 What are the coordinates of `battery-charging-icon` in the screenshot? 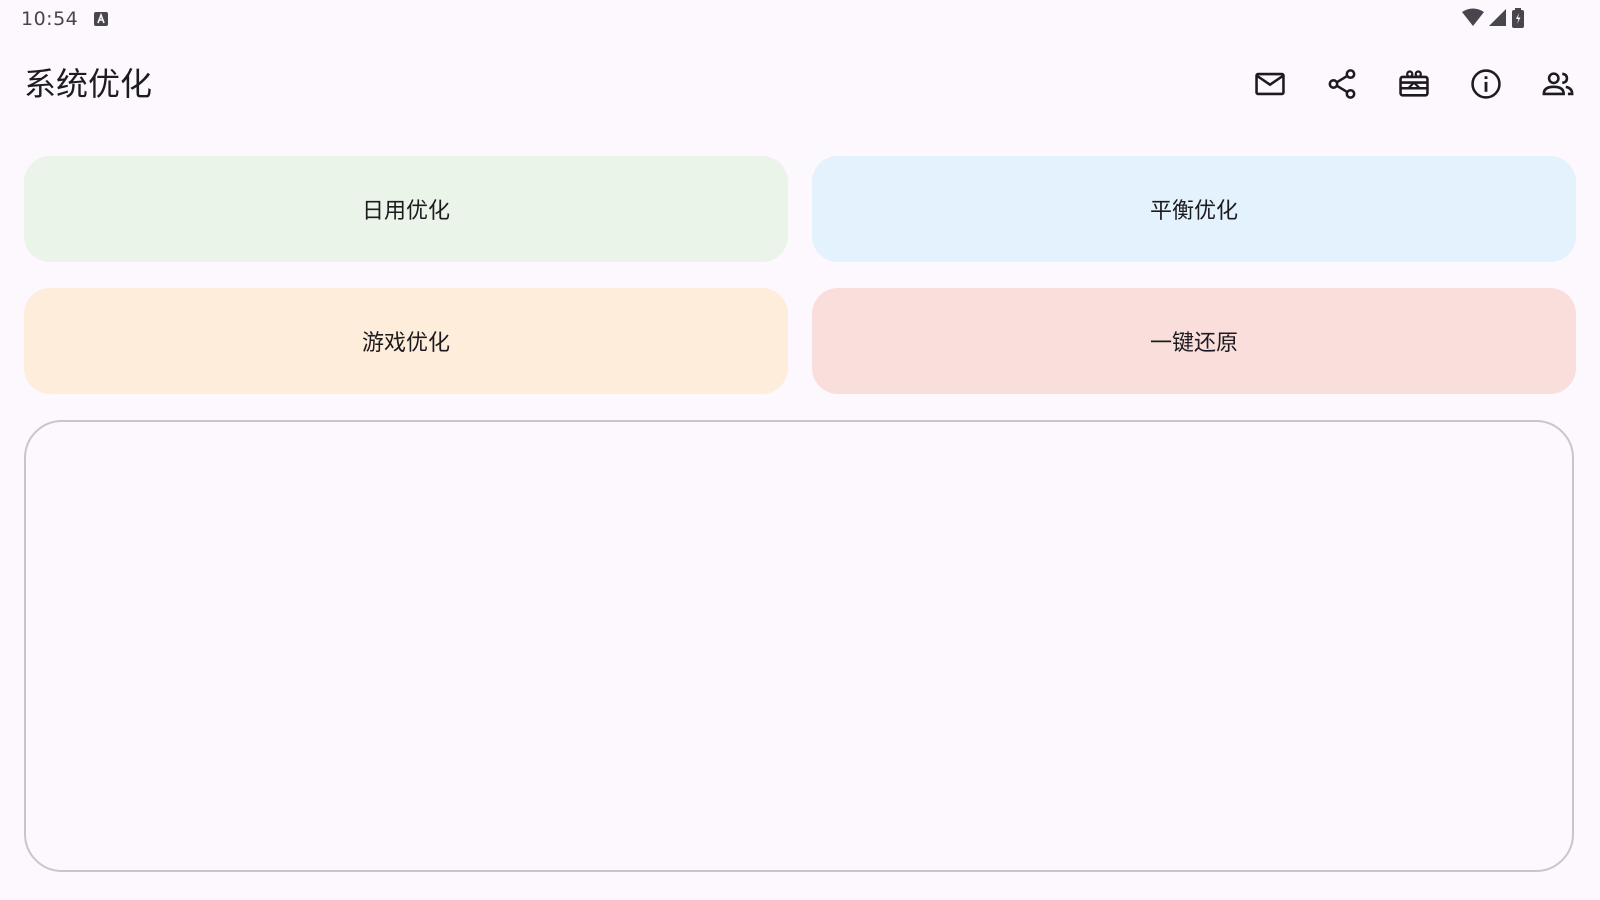 It's located at (1518, 18).